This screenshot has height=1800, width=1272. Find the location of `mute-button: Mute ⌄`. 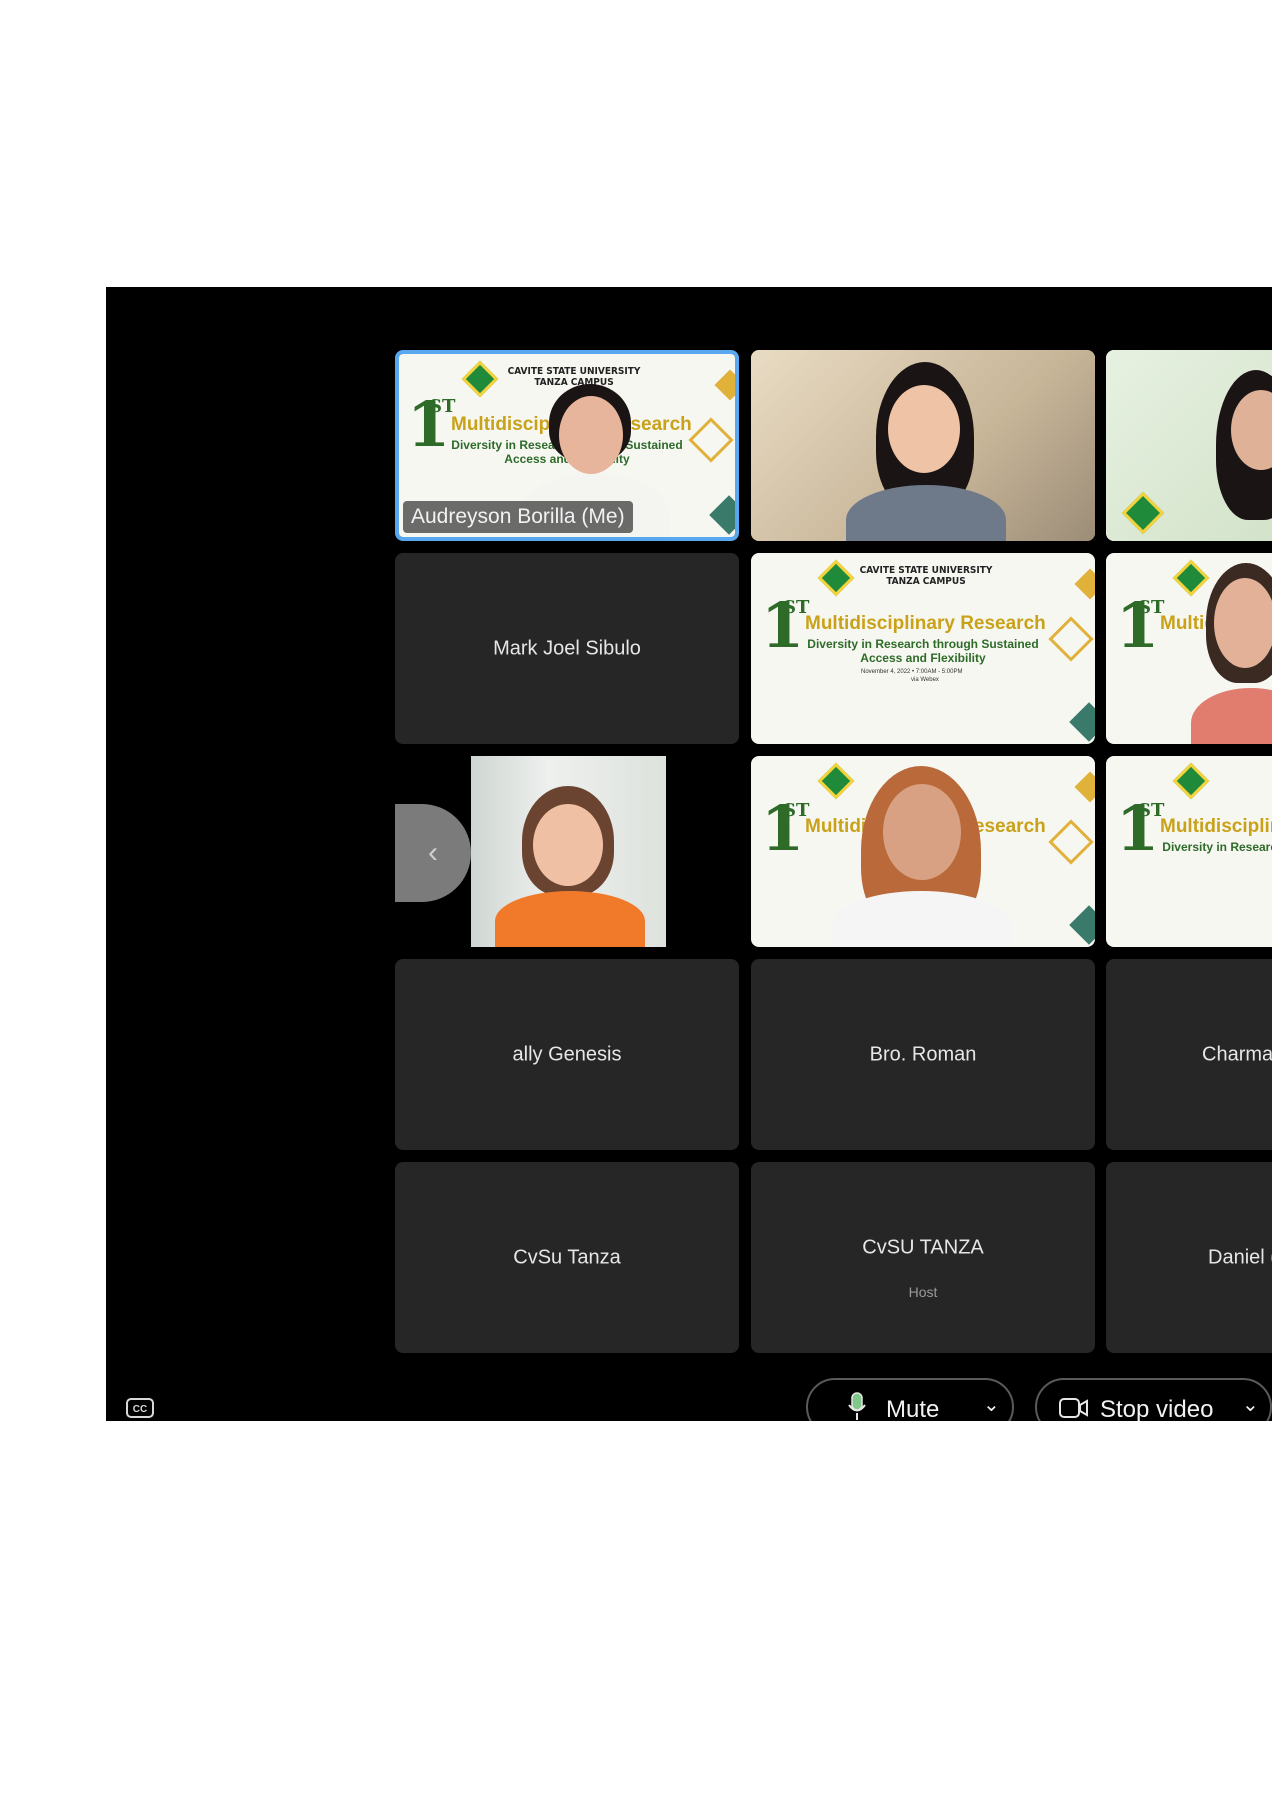

mute-button: Mute ⌄ is located at coordinates (910, 1399).